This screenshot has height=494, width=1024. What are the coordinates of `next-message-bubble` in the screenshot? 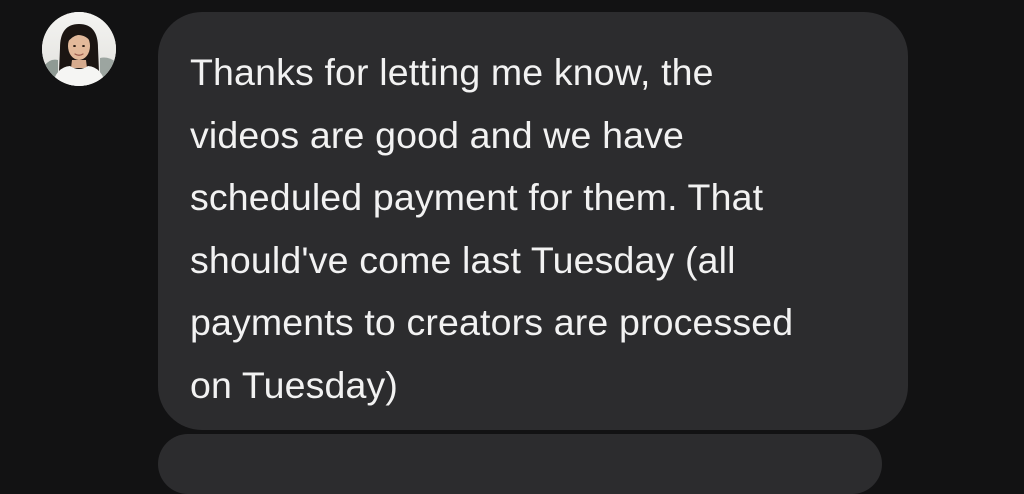 It's located at (520, 464).